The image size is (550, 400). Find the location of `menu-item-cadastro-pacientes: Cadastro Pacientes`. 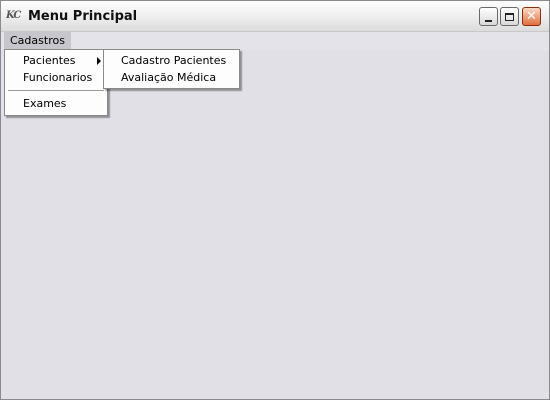

menu-item-cadastro-pacientes: Cadastro Pacientes is located at coordinates (171, 60).